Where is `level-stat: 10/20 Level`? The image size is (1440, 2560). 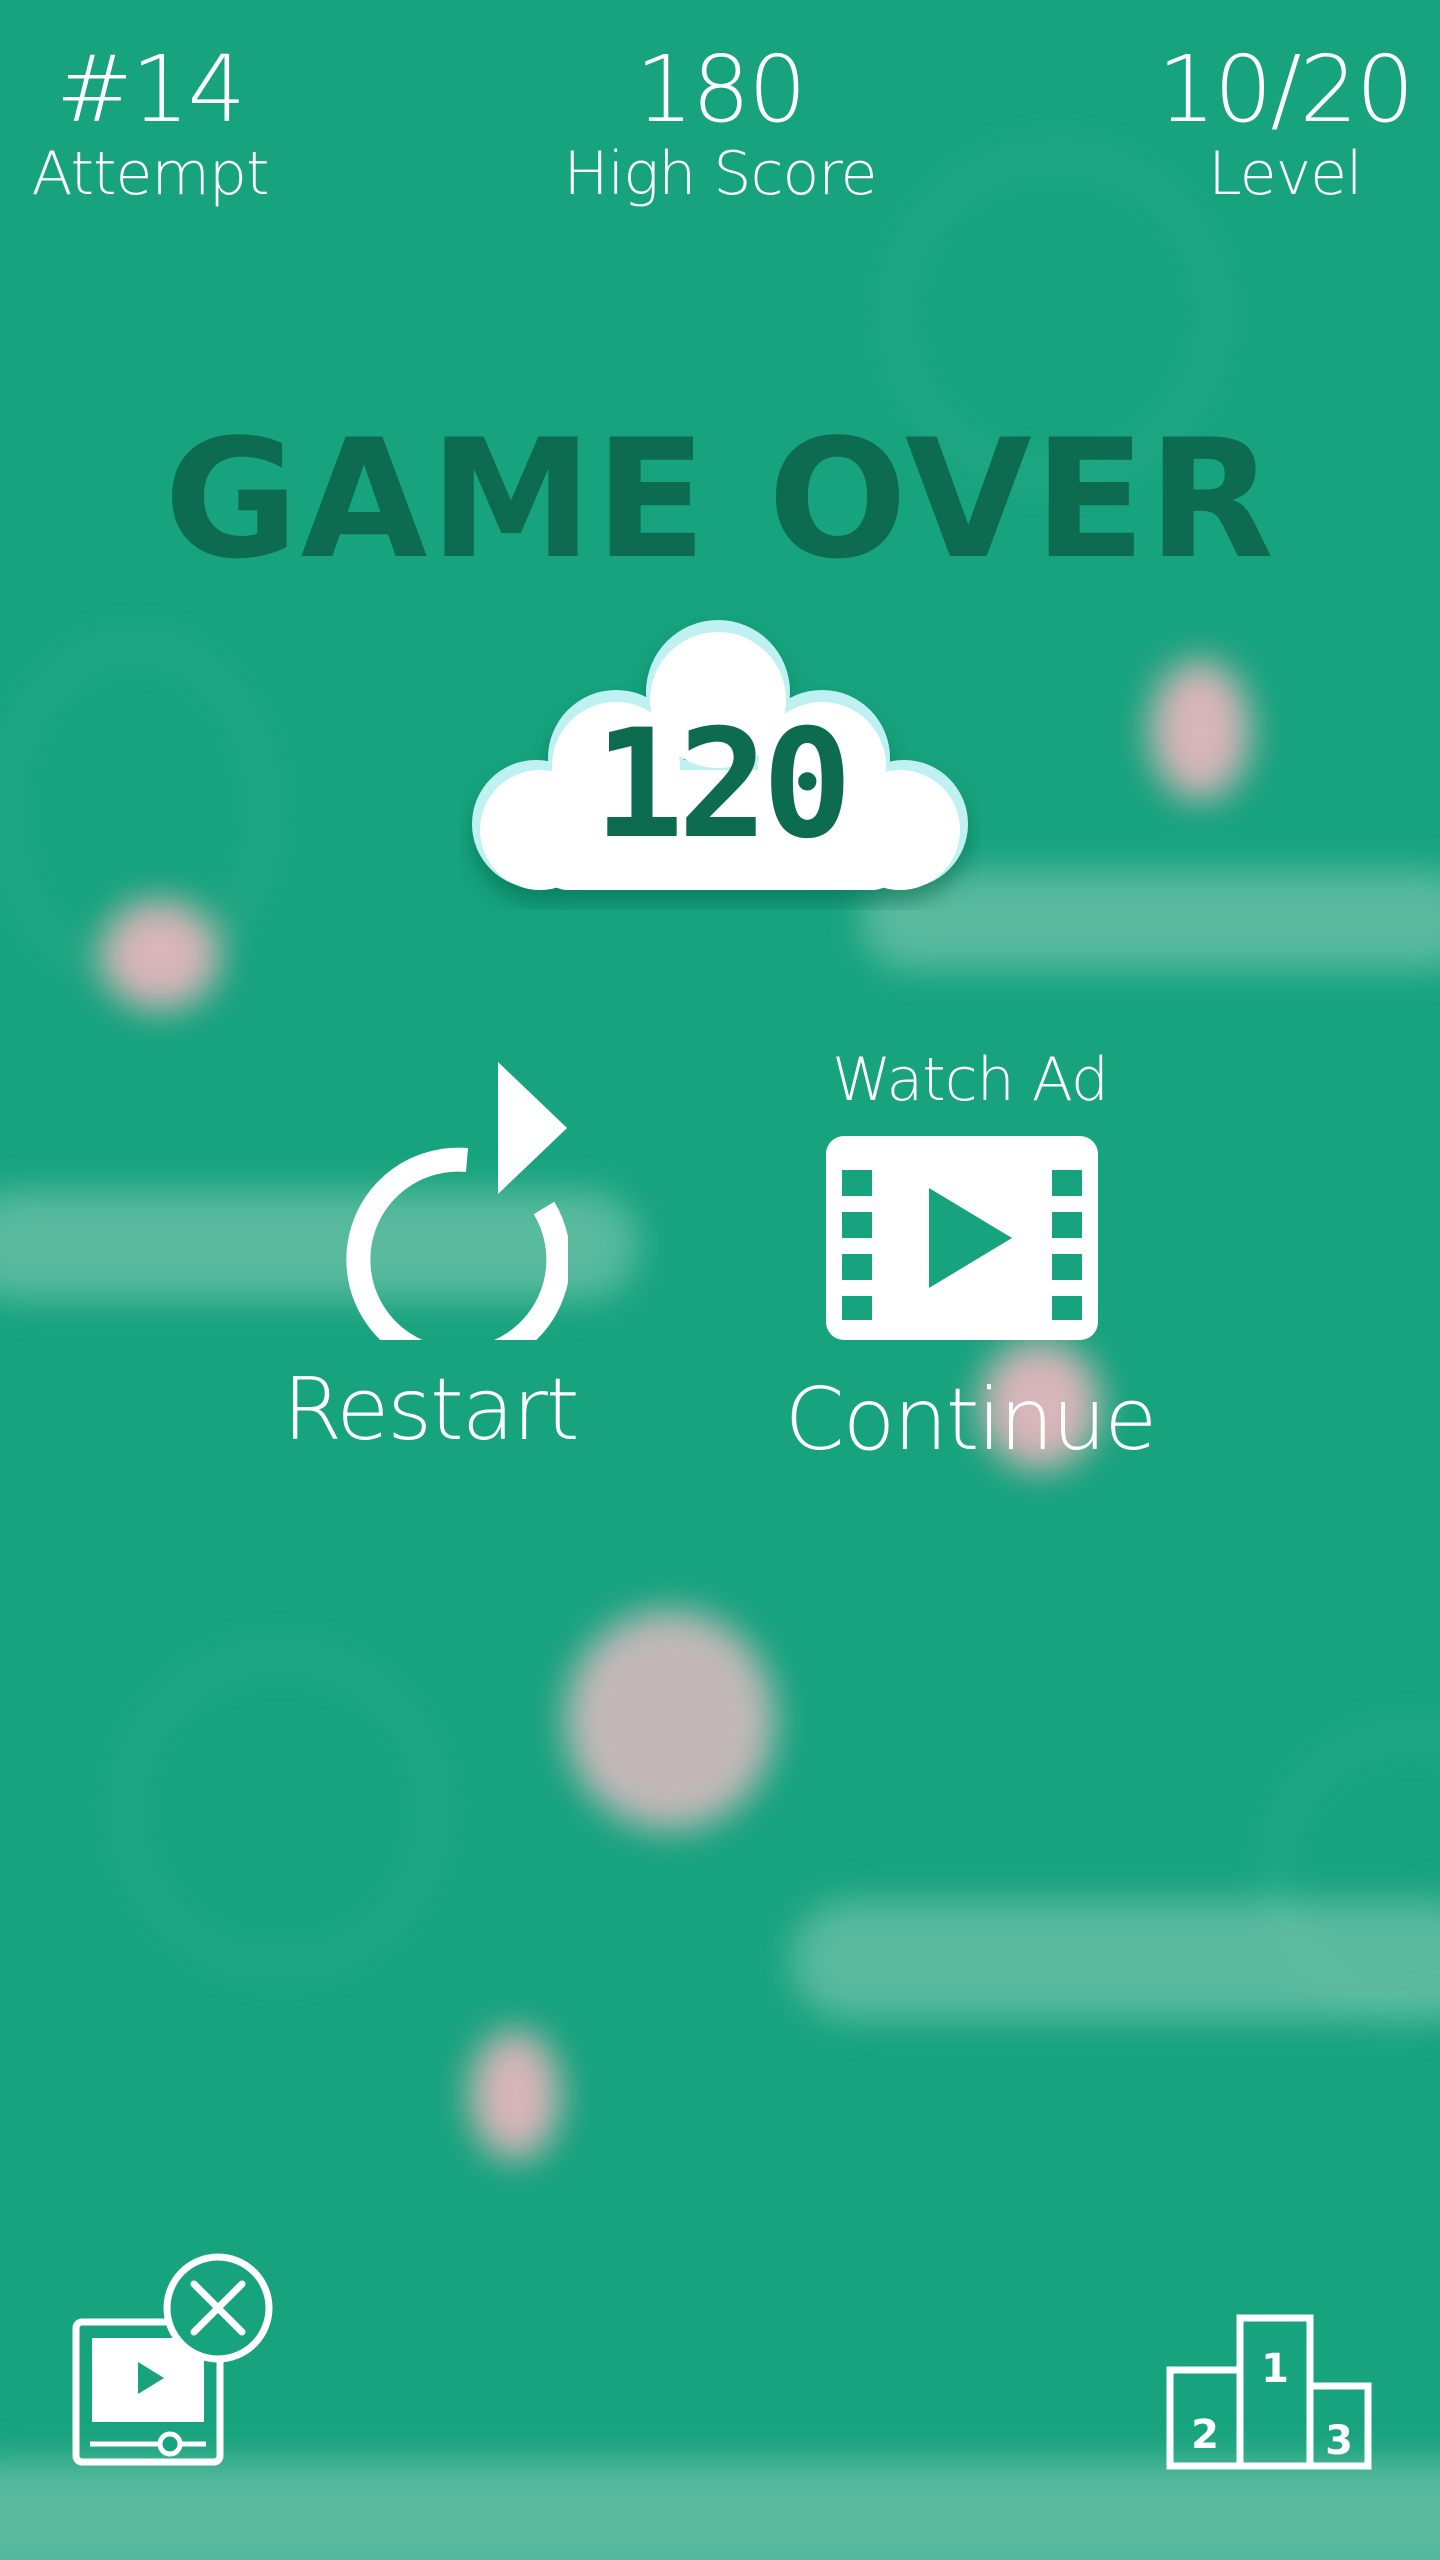
level-stat: 10/20 Level is located at coordinates (1285, 122).